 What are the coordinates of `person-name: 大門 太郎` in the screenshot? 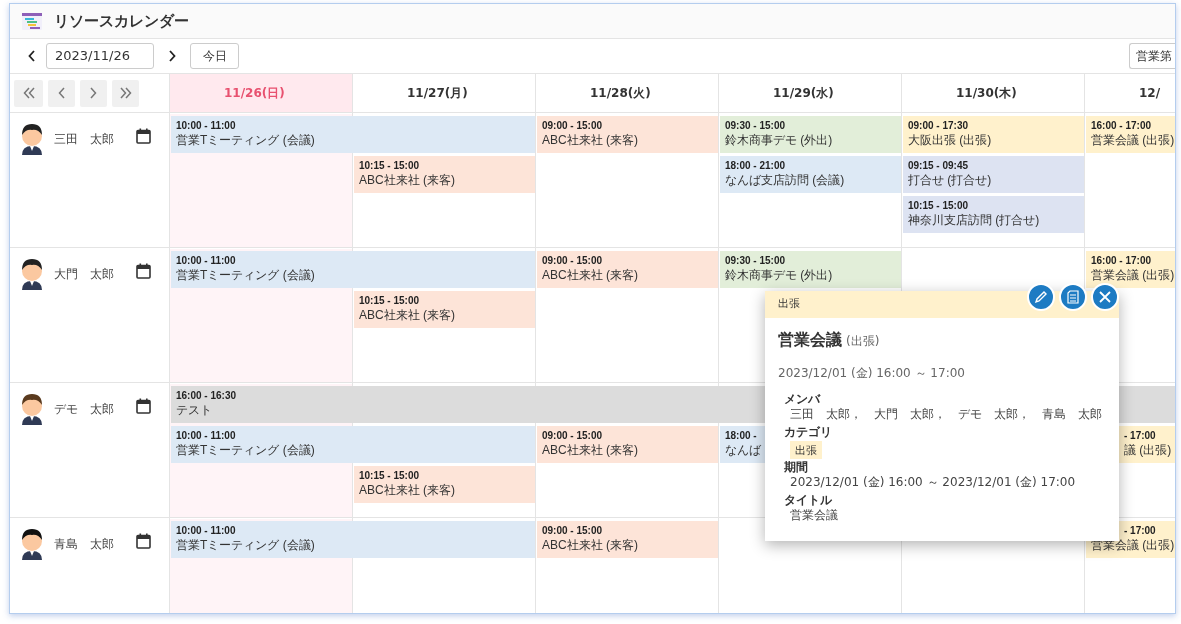 It's located at (84, 274).